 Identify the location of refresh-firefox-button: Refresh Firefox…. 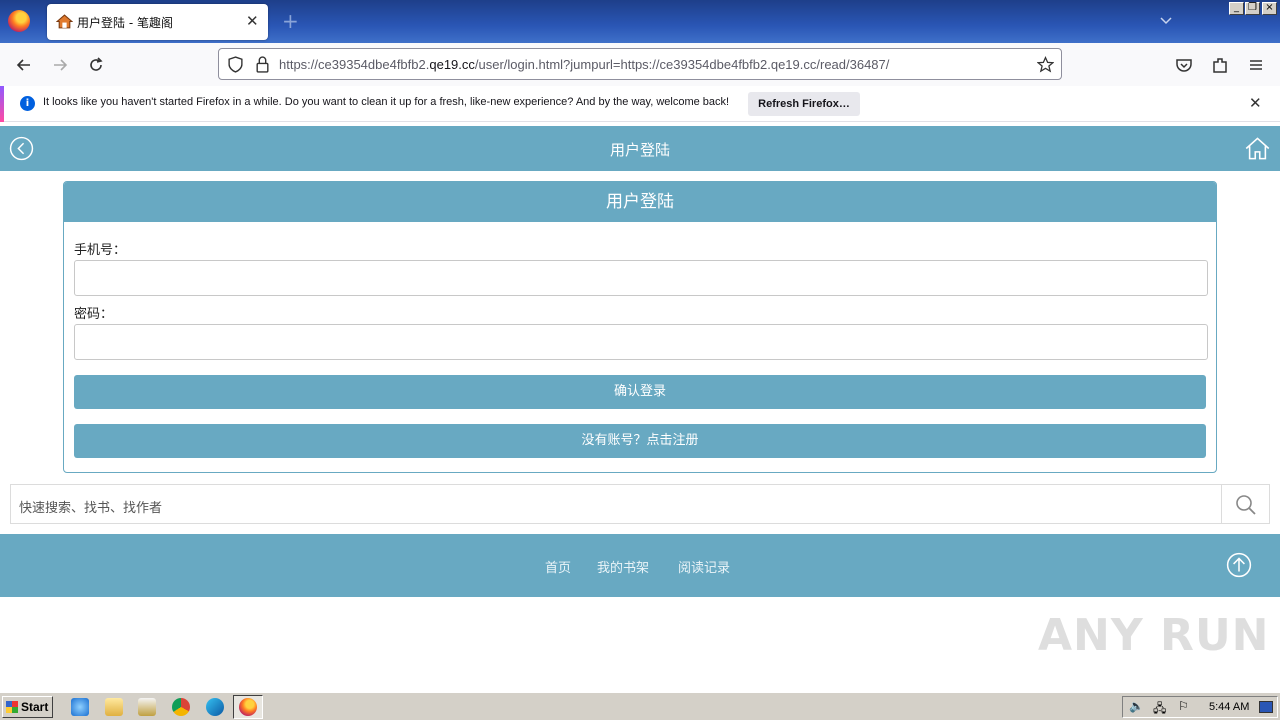
(804, 104).